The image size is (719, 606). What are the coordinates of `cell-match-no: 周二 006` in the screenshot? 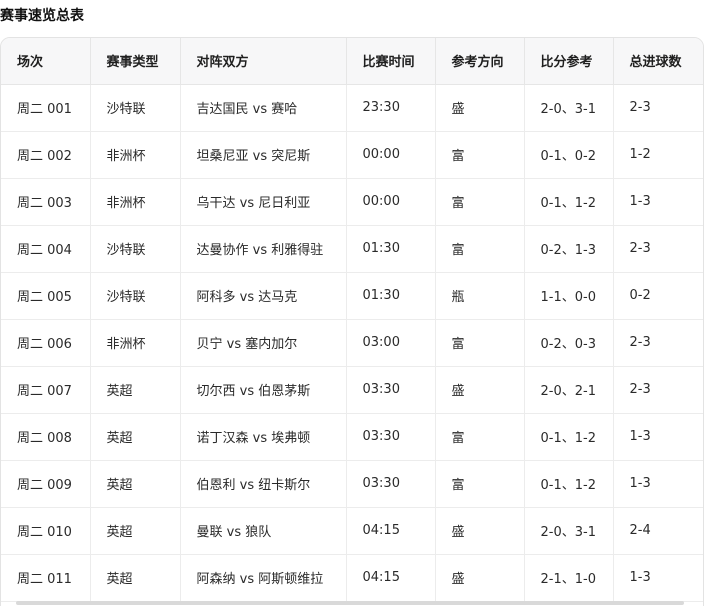 It's located at (46, 343).